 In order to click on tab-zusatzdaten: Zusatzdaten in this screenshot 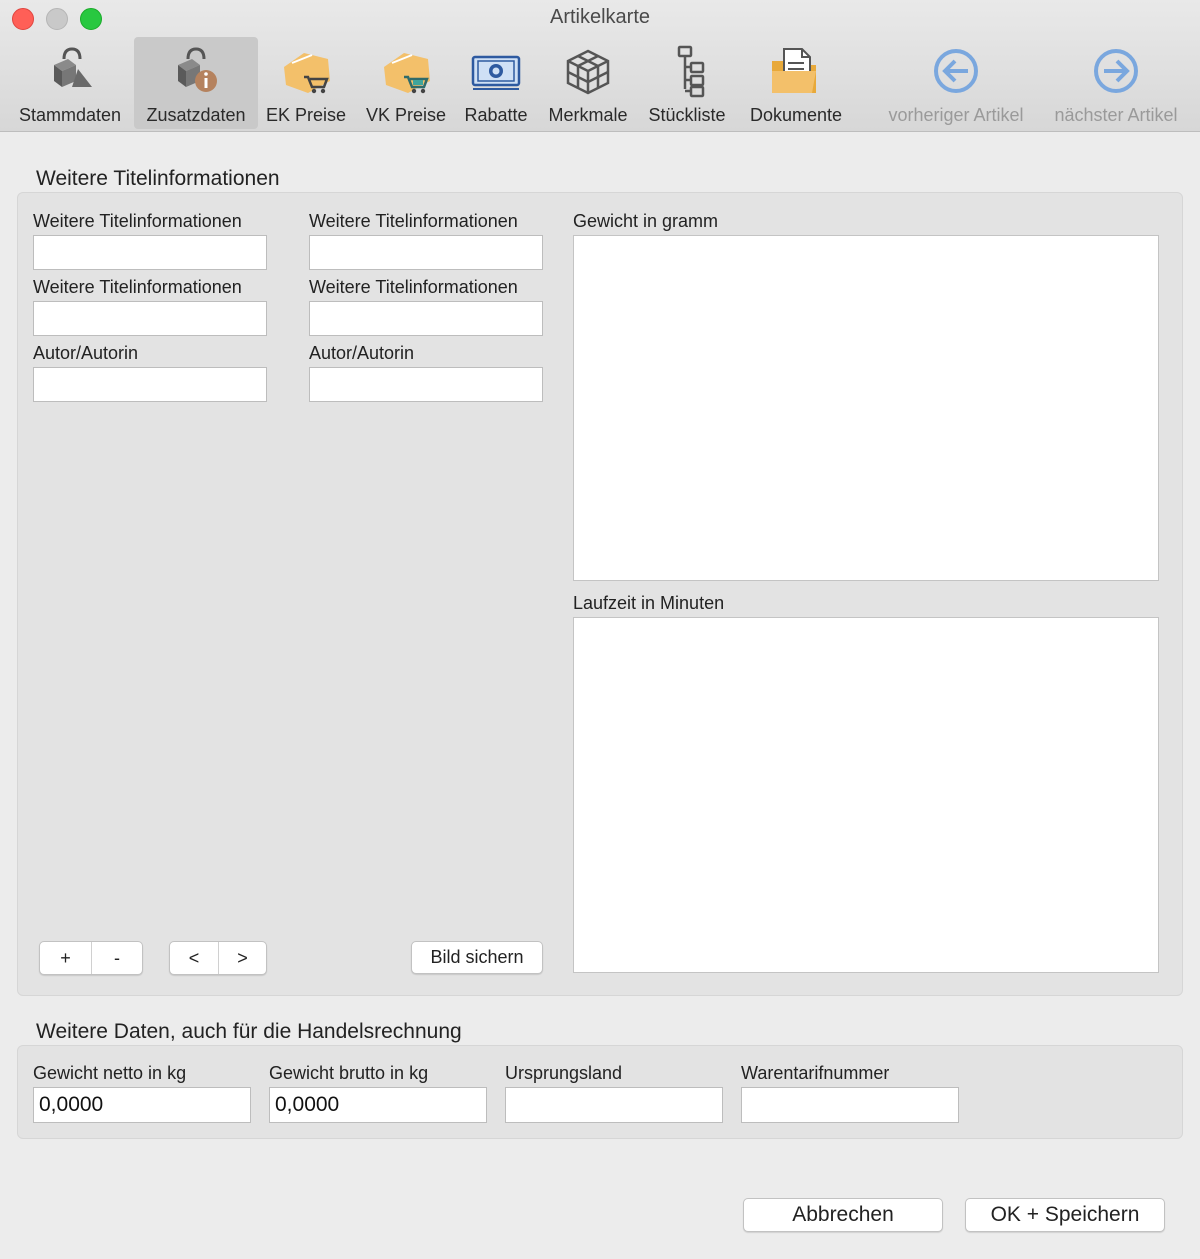, I will do `click(196, 83)`.